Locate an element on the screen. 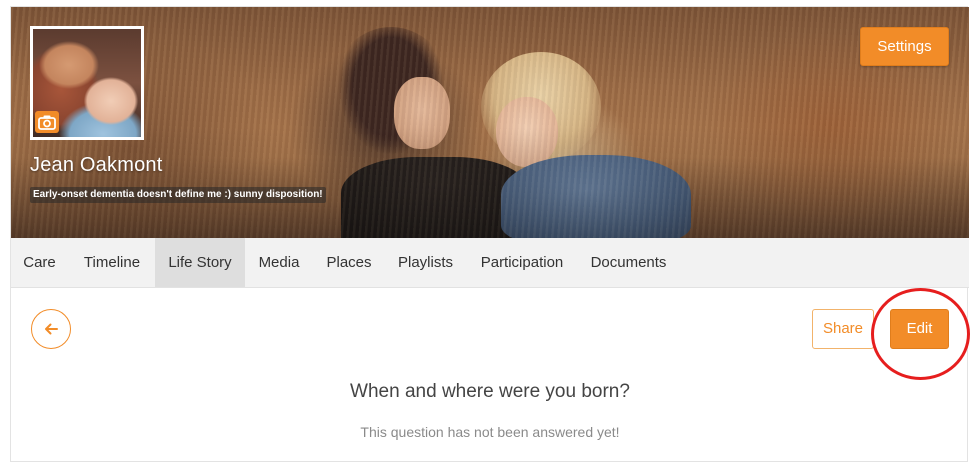 The image size is (978, 473). back-button is located at coordinates (51, 329).